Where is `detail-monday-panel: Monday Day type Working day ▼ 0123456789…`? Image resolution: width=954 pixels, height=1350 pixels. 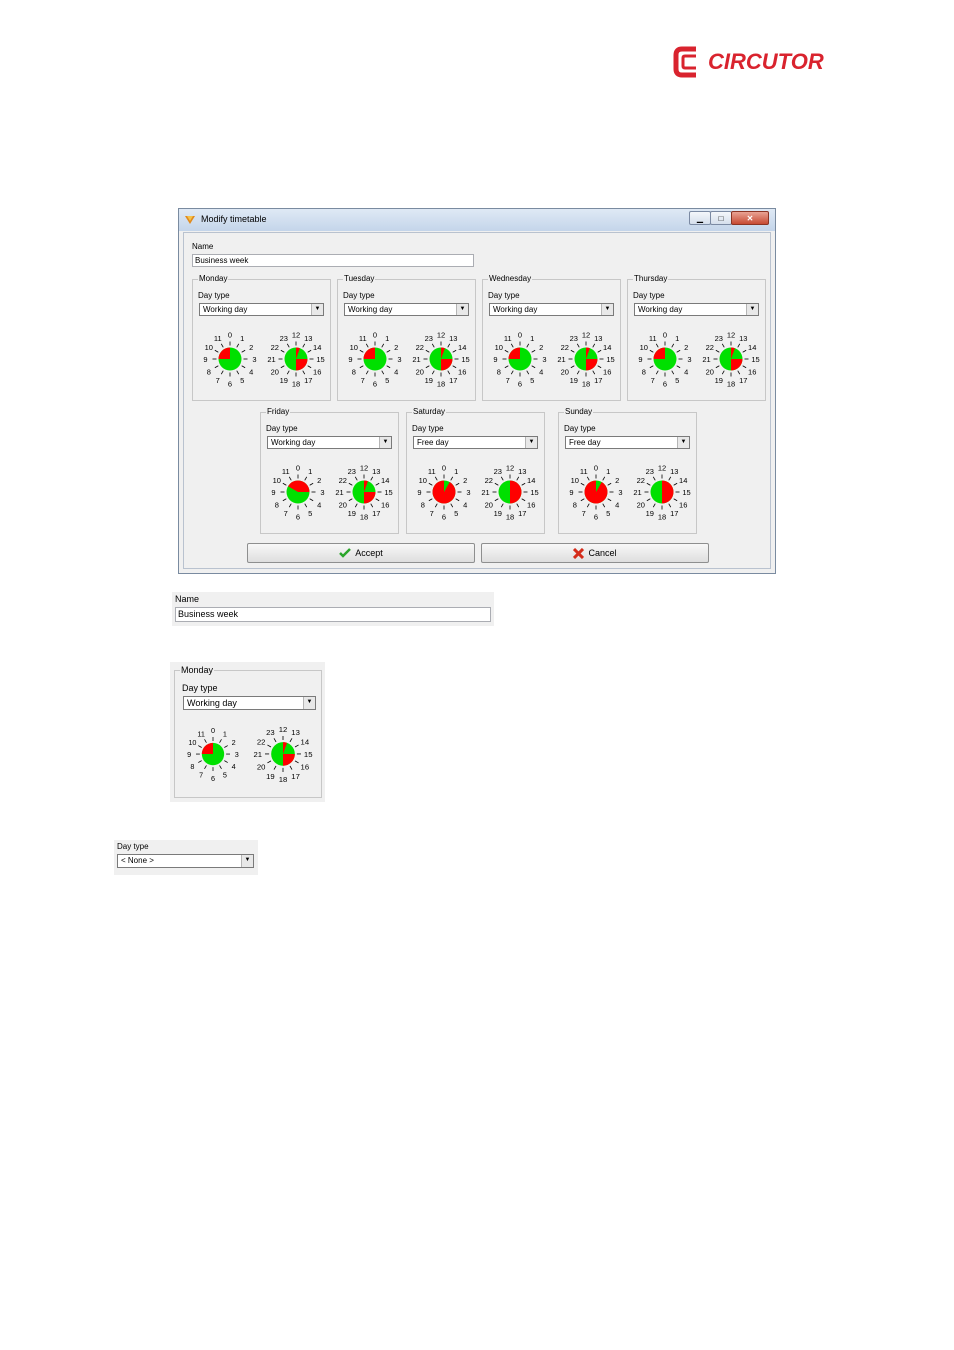 detail-monday-panel: Monday Day type Working day ▼ 0123456789… is located at coordinates (247, 732).